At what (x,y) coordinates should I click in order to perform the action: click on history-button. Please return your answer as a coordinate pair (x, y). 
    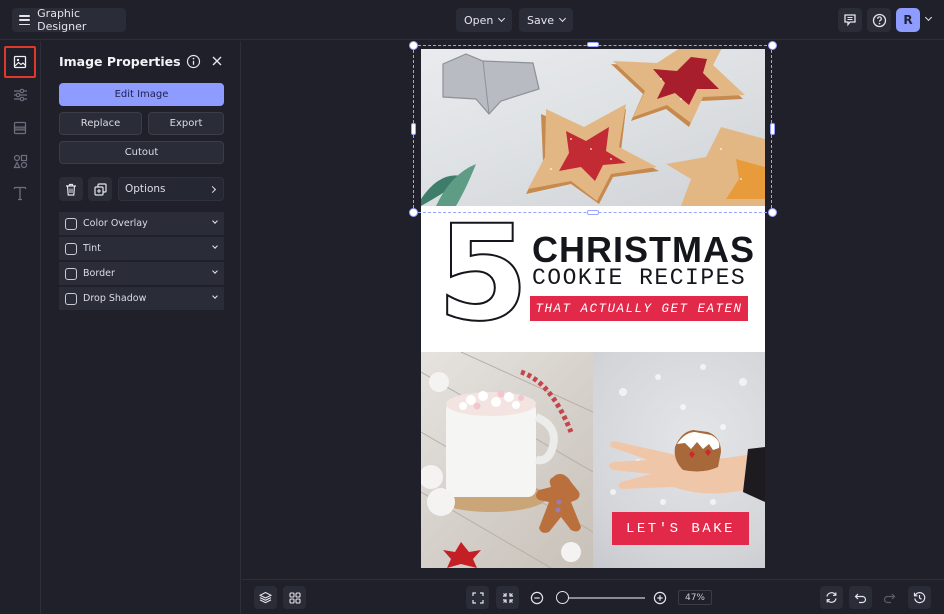
    Looking at the image, I should click on (919, 597).